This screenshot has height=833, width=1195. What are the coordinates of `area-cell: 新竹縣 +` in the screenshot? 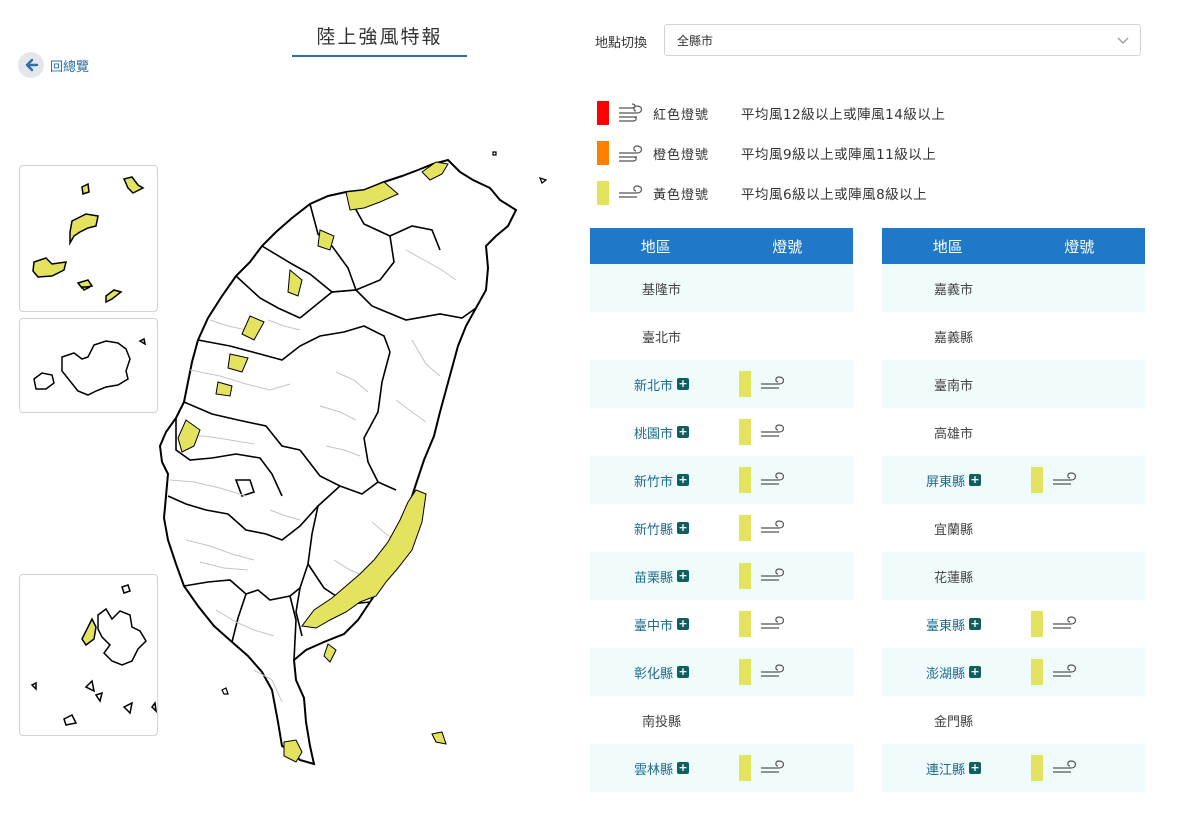 It's located at (661, 528).